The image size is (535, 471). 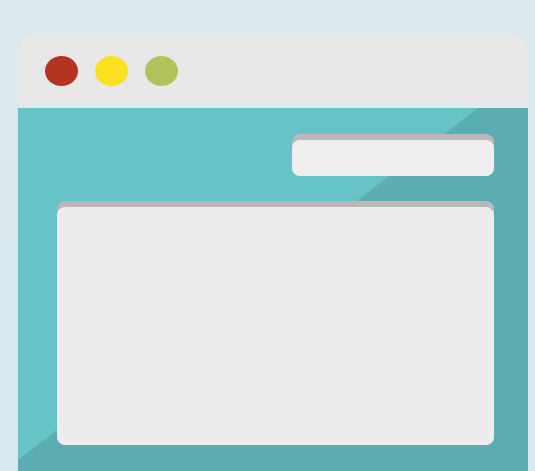 I want to click on maximize-button, so click(x=161, y=71).